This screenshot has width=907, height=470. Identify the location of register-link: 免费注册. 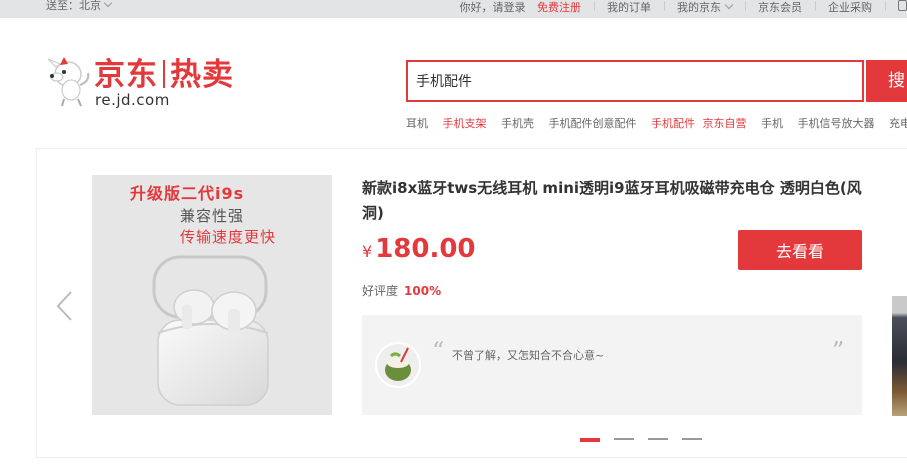
(559, 8).